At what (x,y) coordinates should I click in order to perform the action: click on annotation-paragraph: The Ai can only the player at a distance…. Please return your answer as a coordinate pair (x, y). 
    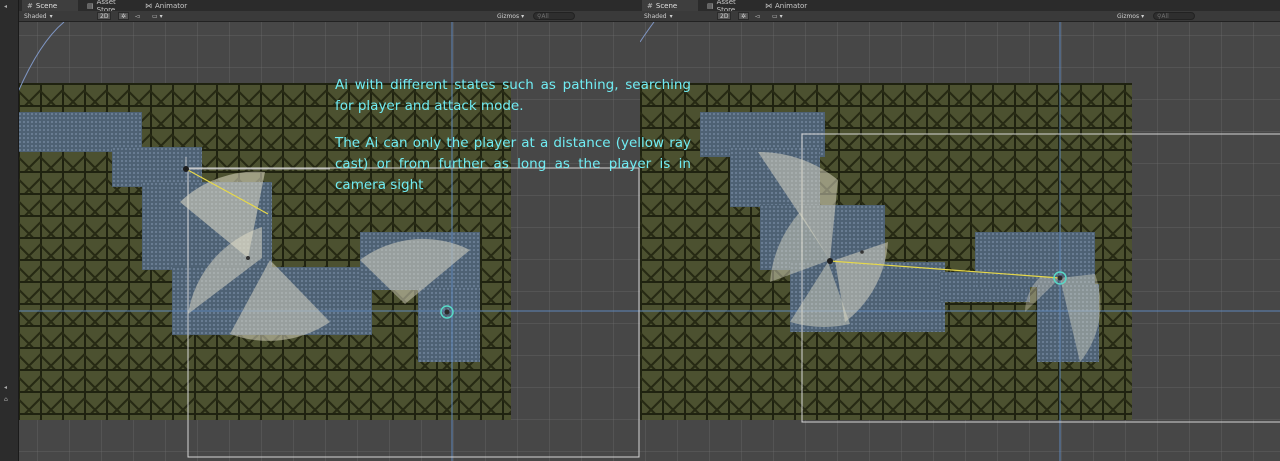
    Looking at the image, I should click on (513, 164).